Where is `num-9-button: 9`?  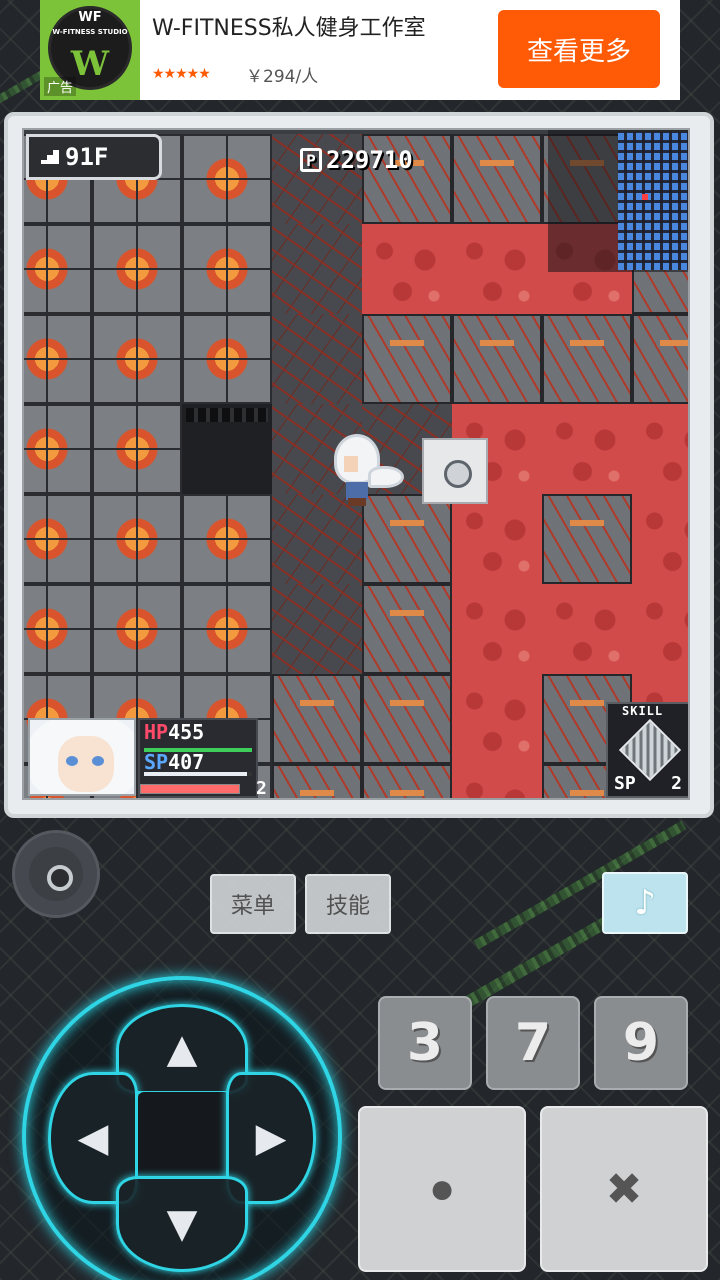 num-9-button: 9 is located at coordinates (641, 1043).